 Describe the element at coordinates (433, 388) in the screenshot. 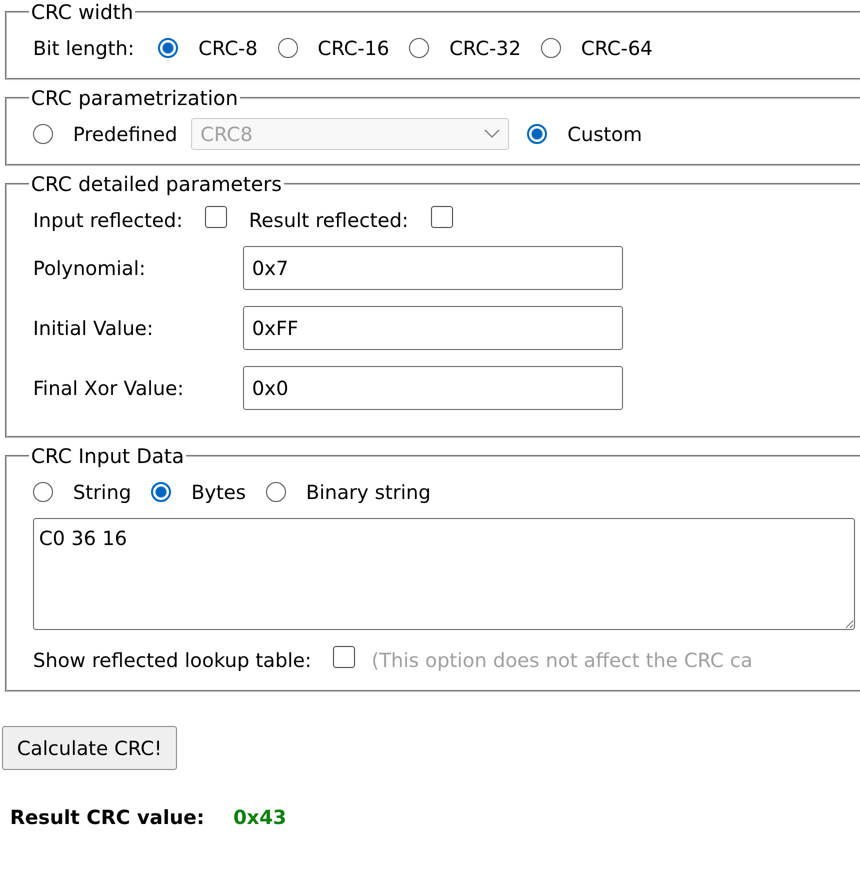

I see `input-field: 0x0` at that location.